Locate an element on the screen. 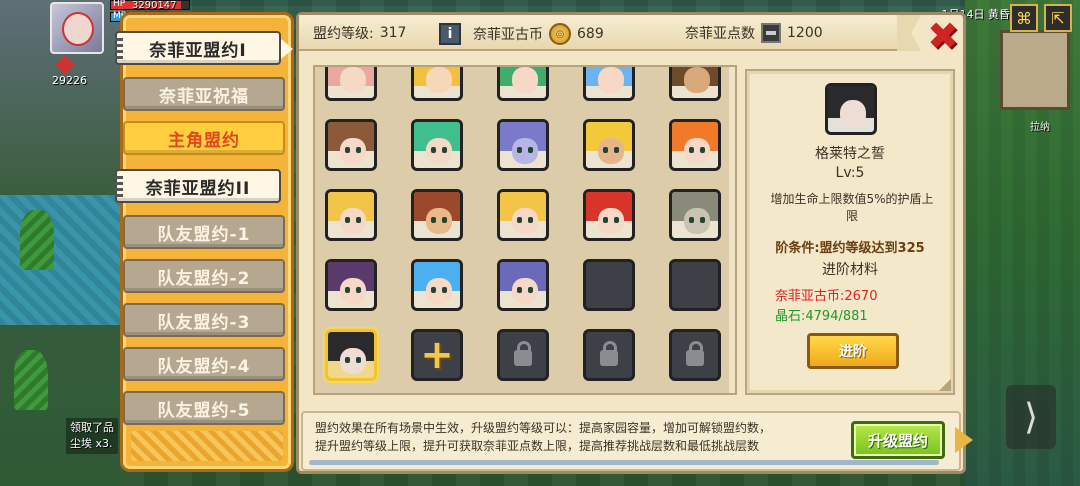 This screenshot has width=1080, height=486. top-right-buttons: ⌘ ⇱ is located at coordinates (1041, 18).